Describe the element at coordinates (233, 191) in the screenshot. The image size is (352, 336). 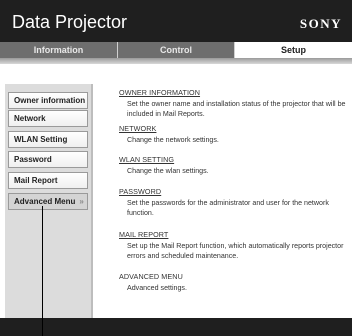
I see `password-link: PASSWORD` at that location.